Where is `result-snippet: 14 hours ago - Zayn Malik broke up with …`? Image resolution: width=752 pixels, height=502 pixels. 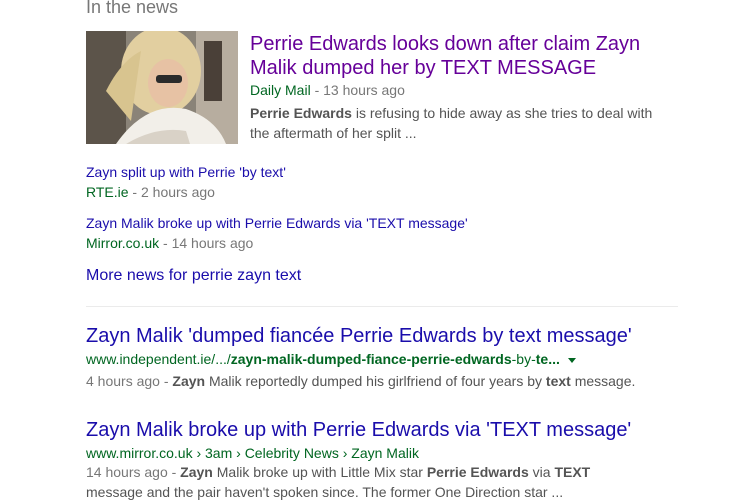 result-snippet: 14 hours ago - Zayn Malik broke up with … is located at coordinates (338, 472).